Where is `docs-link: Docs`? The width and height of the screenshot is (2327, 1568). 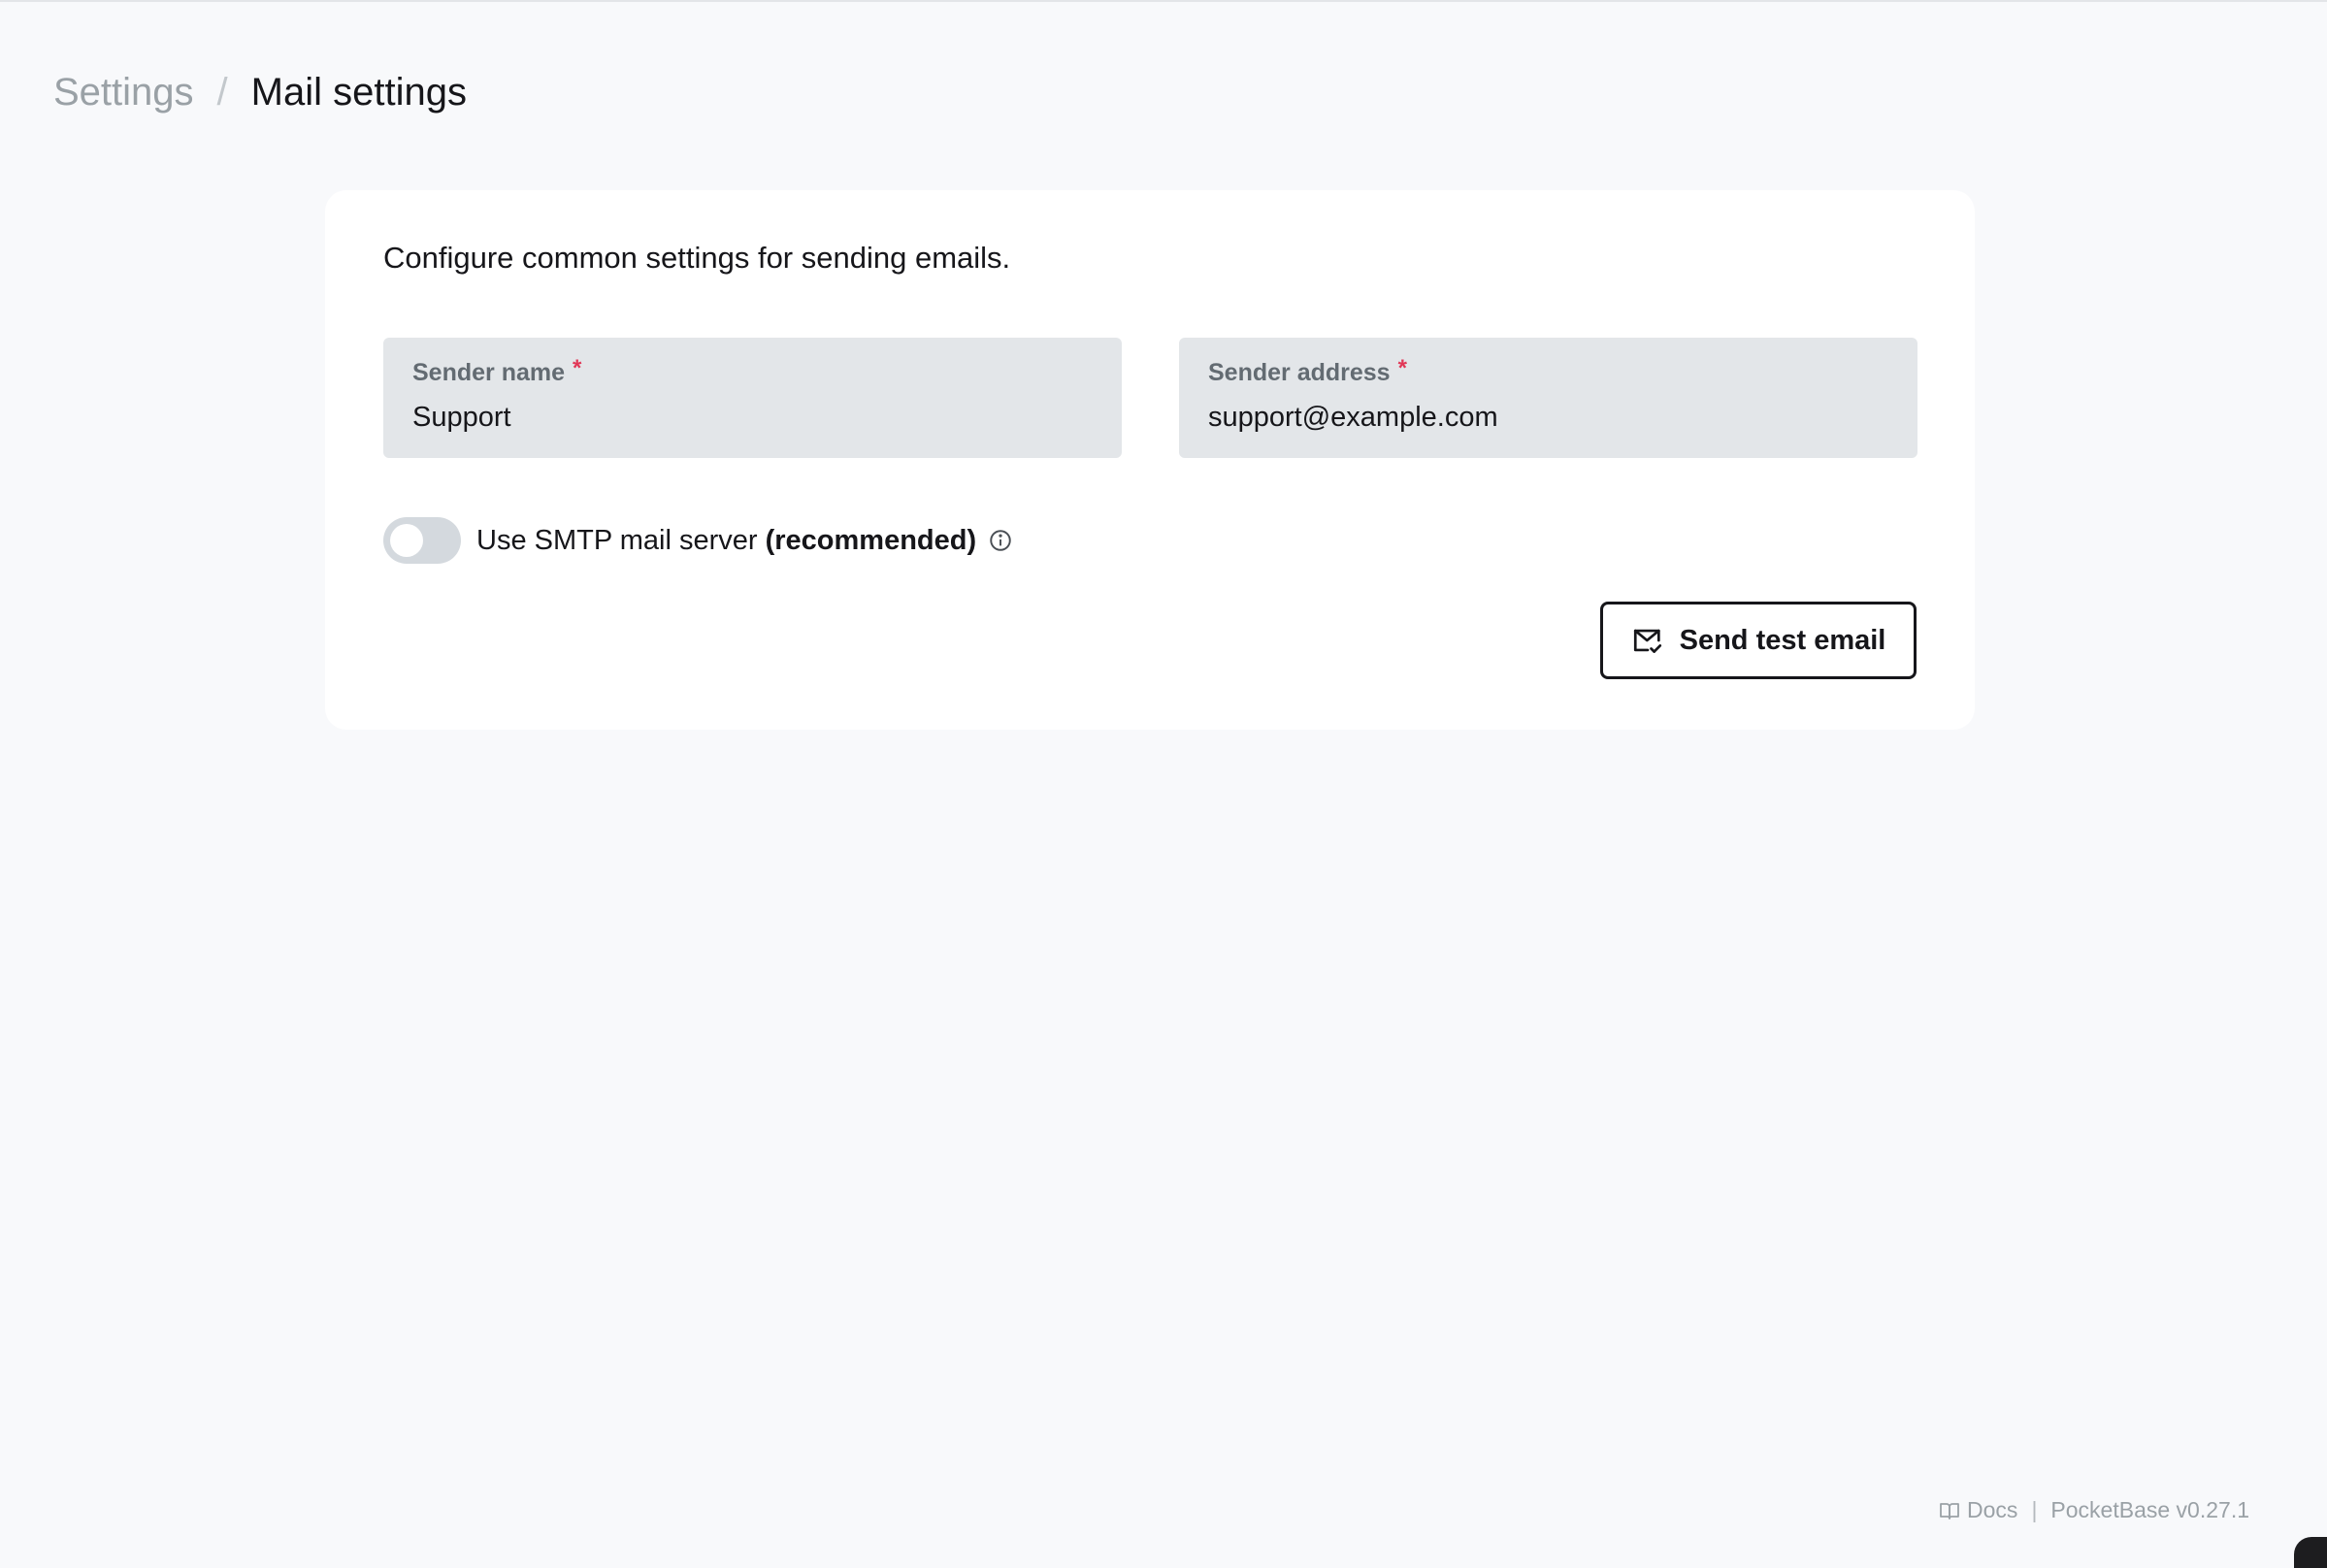 docs-link: Docs is located at coordinates (1977, 1510).